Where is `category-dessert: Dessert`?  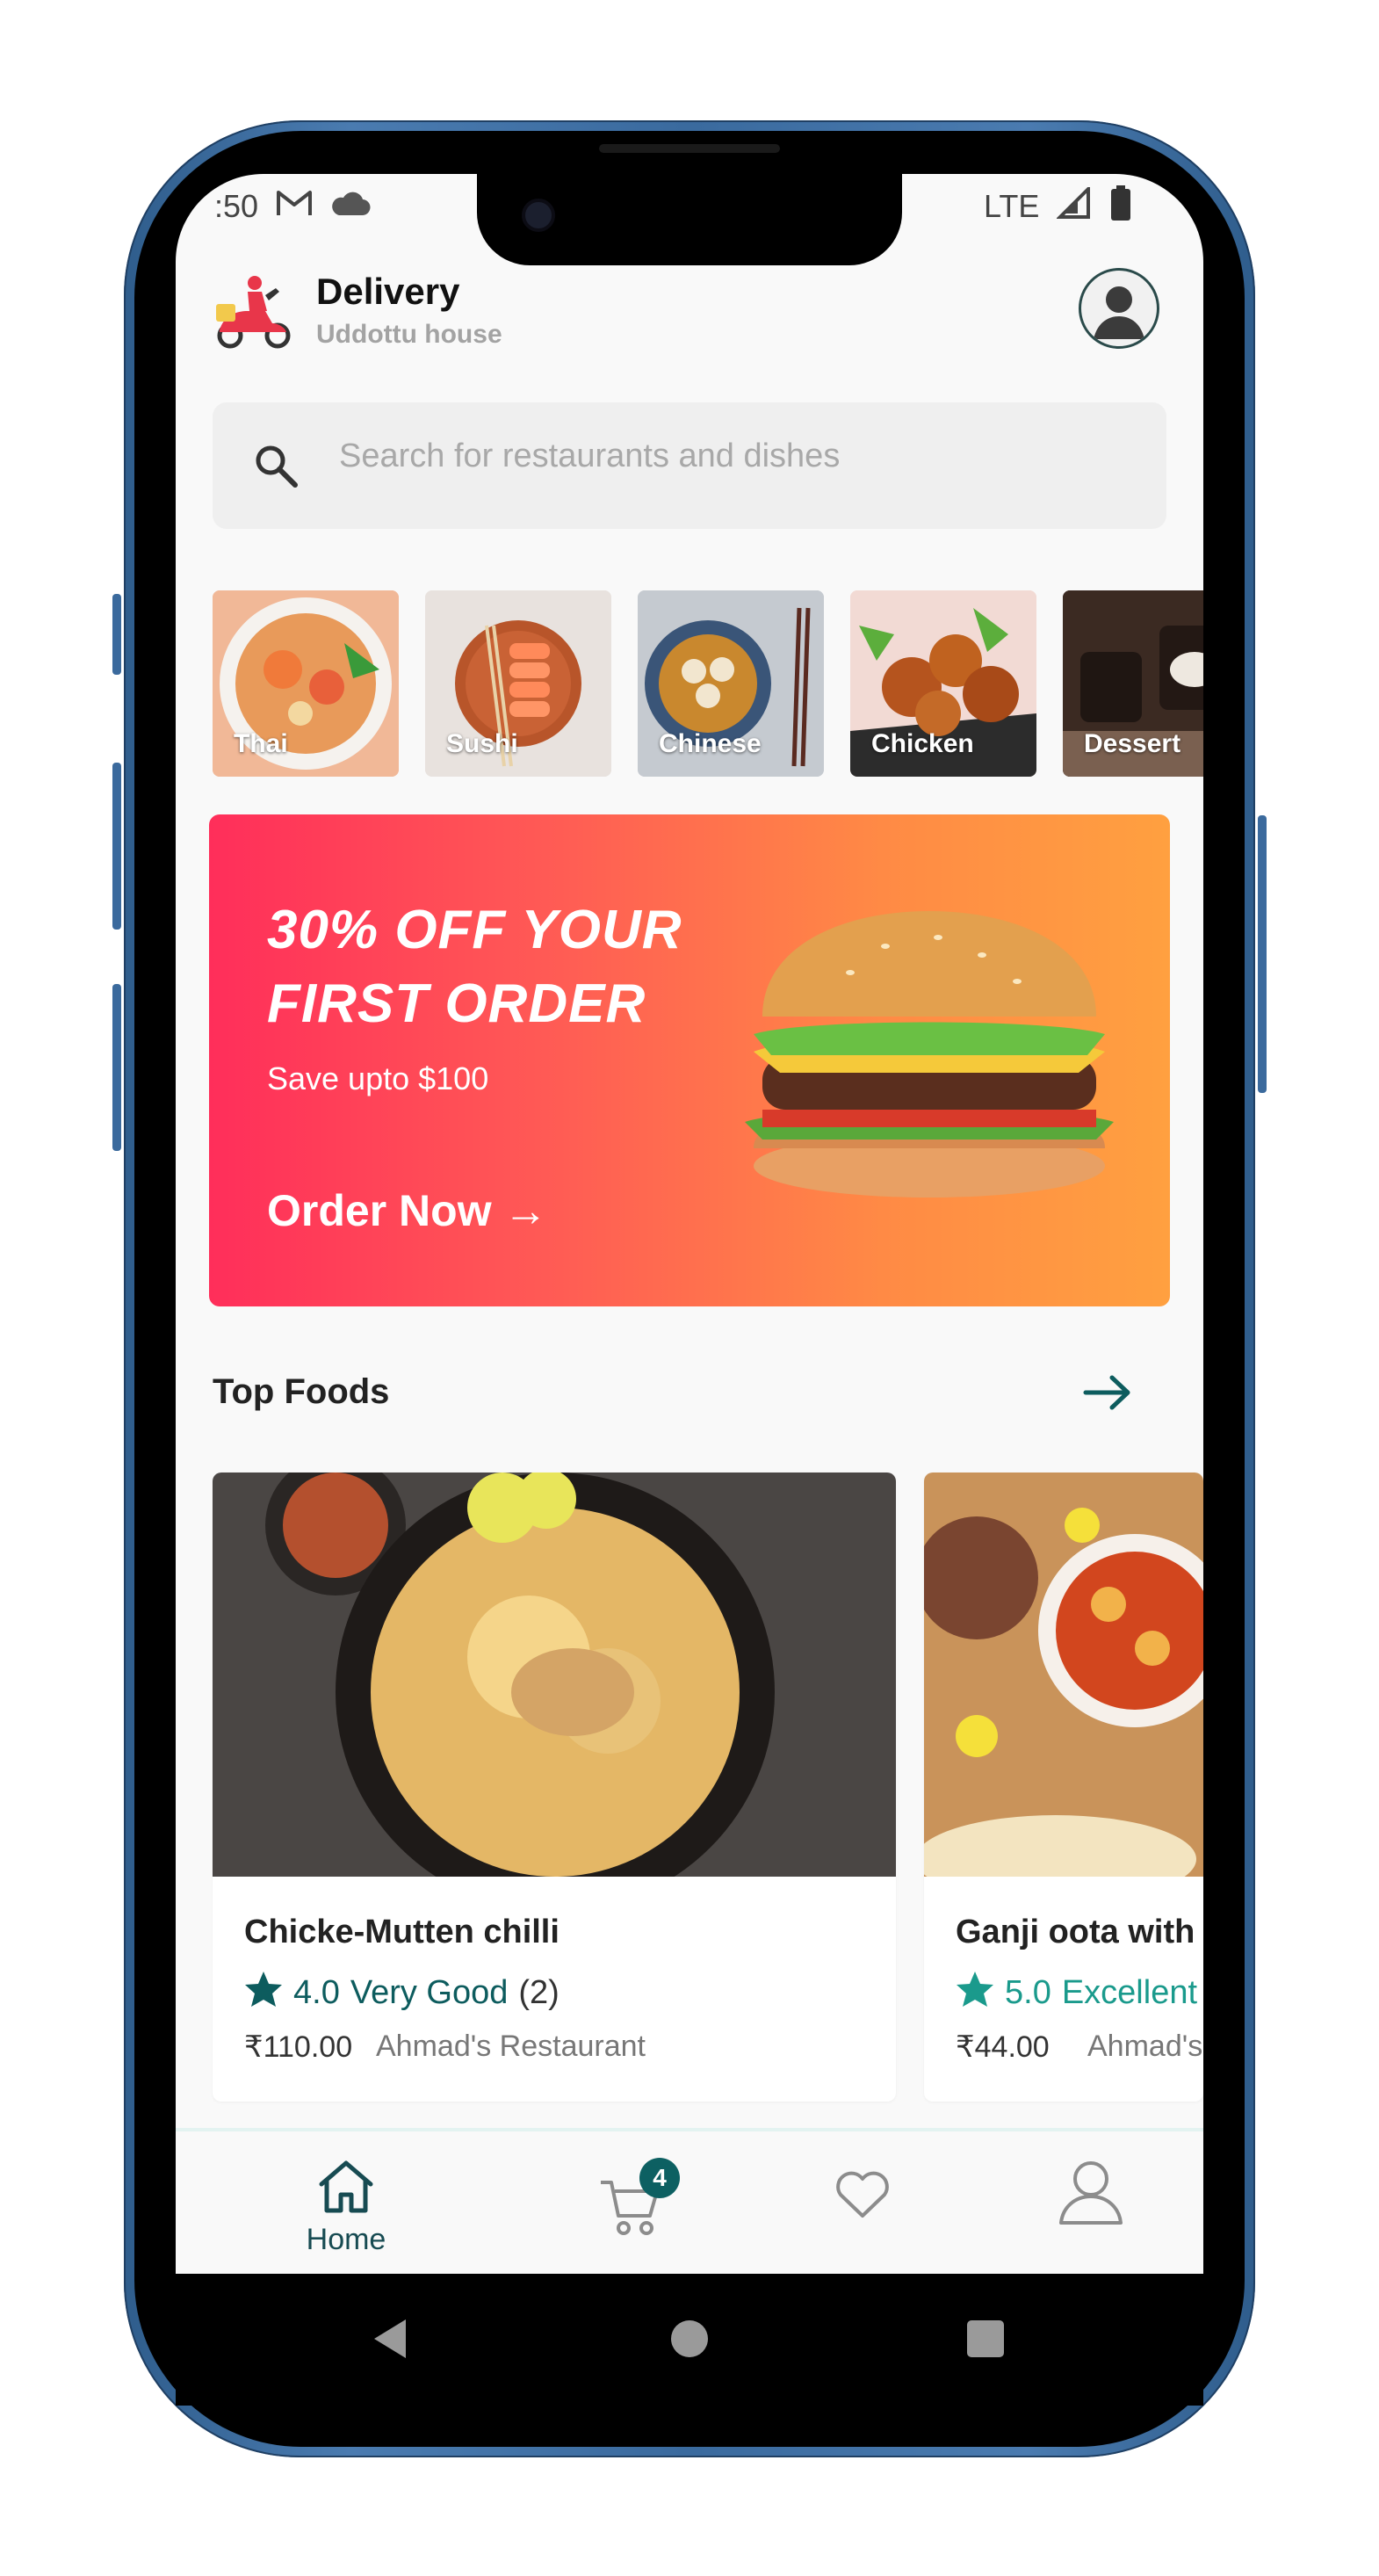 category-dessert: Dessert is located at coordinates (1133, 683).